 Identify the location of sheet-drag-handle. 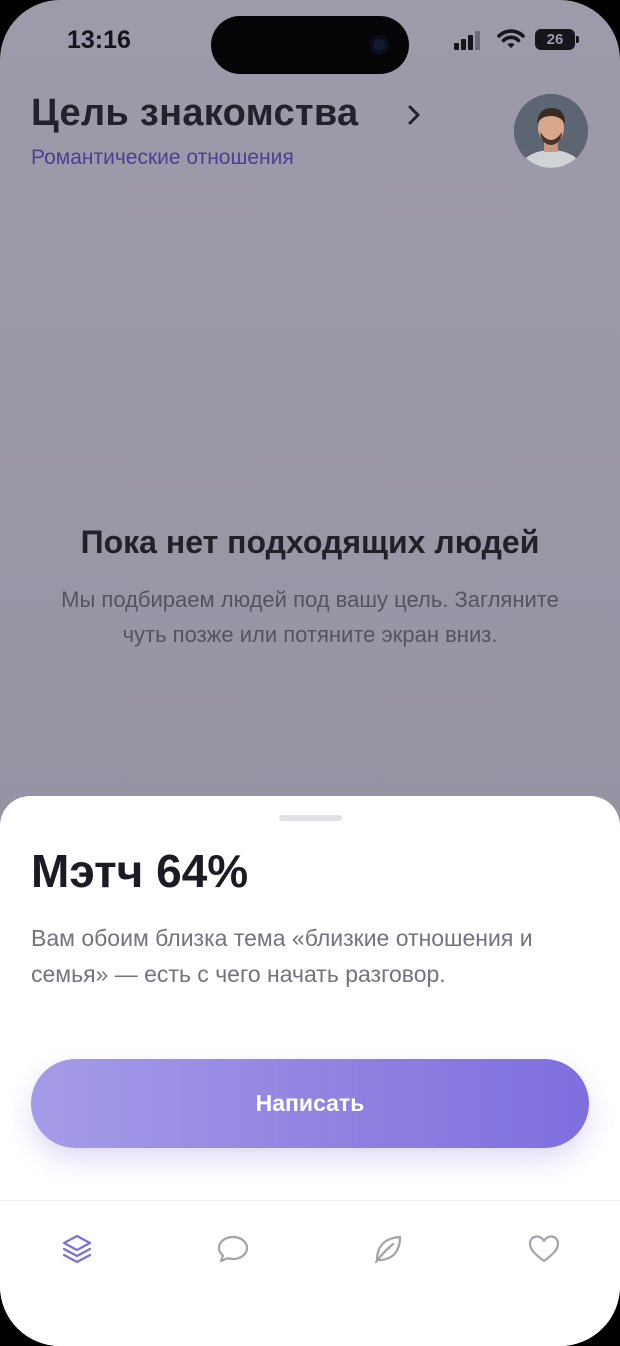
(310, 818).